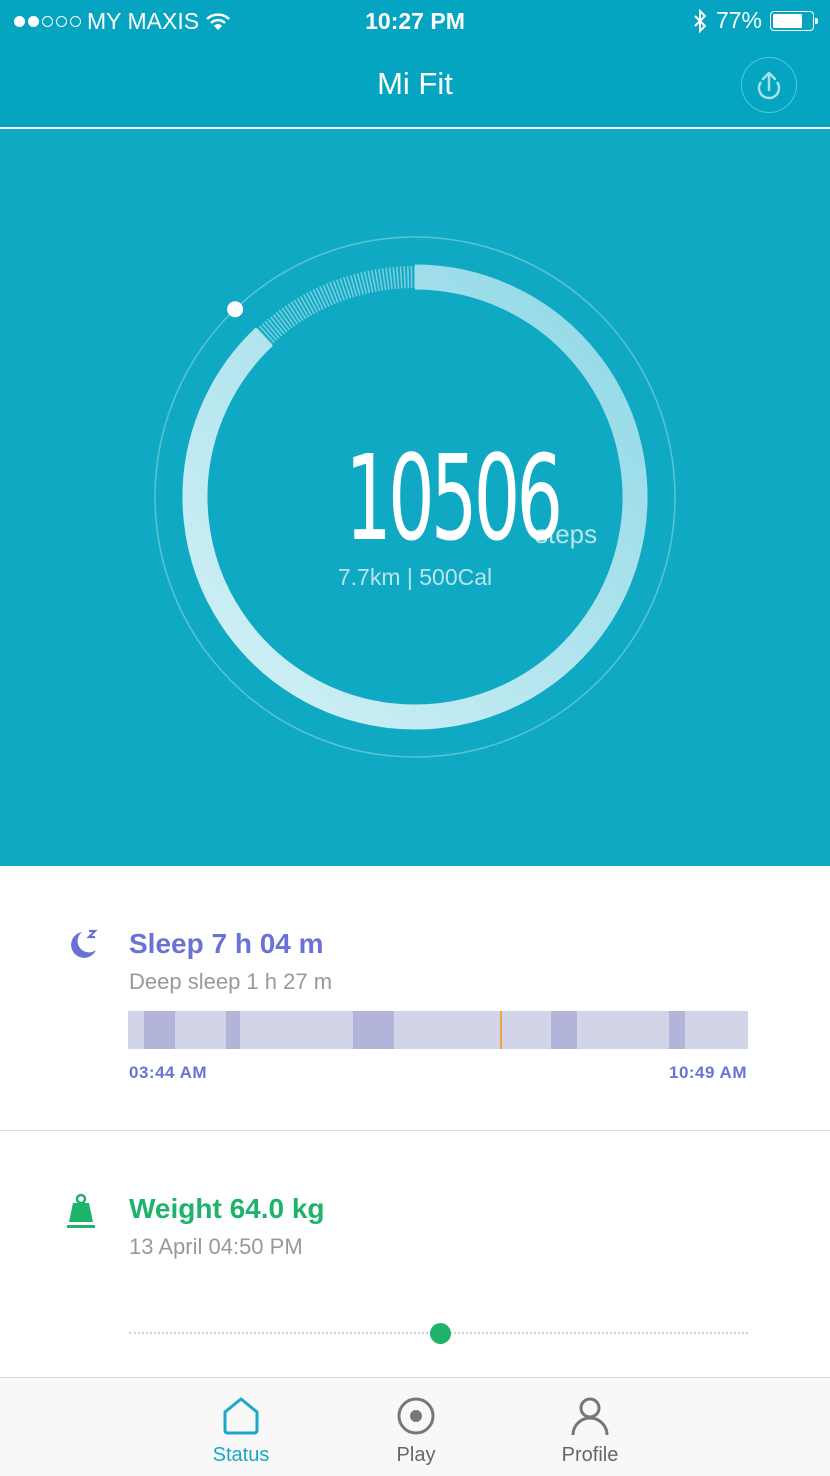 The width and height of the screenshot is (830, 1476). I want to click on weight-title: Weight 64.0 kg, so click(227, 1208).